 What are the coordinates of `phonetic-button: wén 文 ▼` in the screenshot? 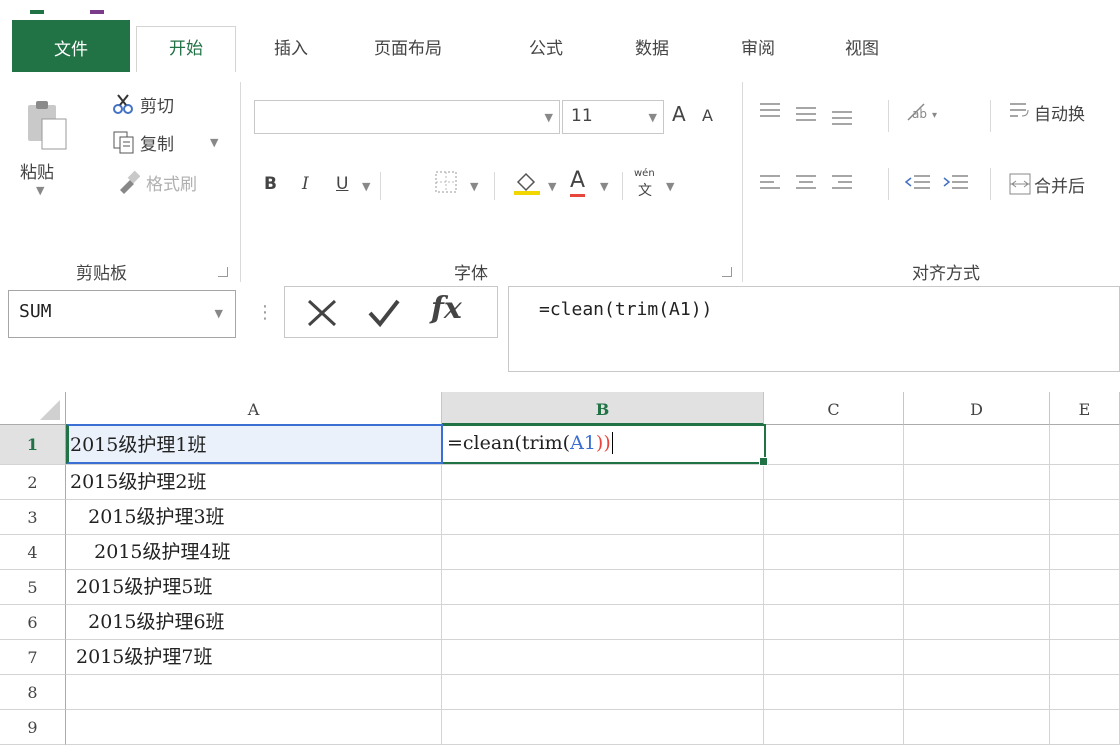 It's located at (664, 185).